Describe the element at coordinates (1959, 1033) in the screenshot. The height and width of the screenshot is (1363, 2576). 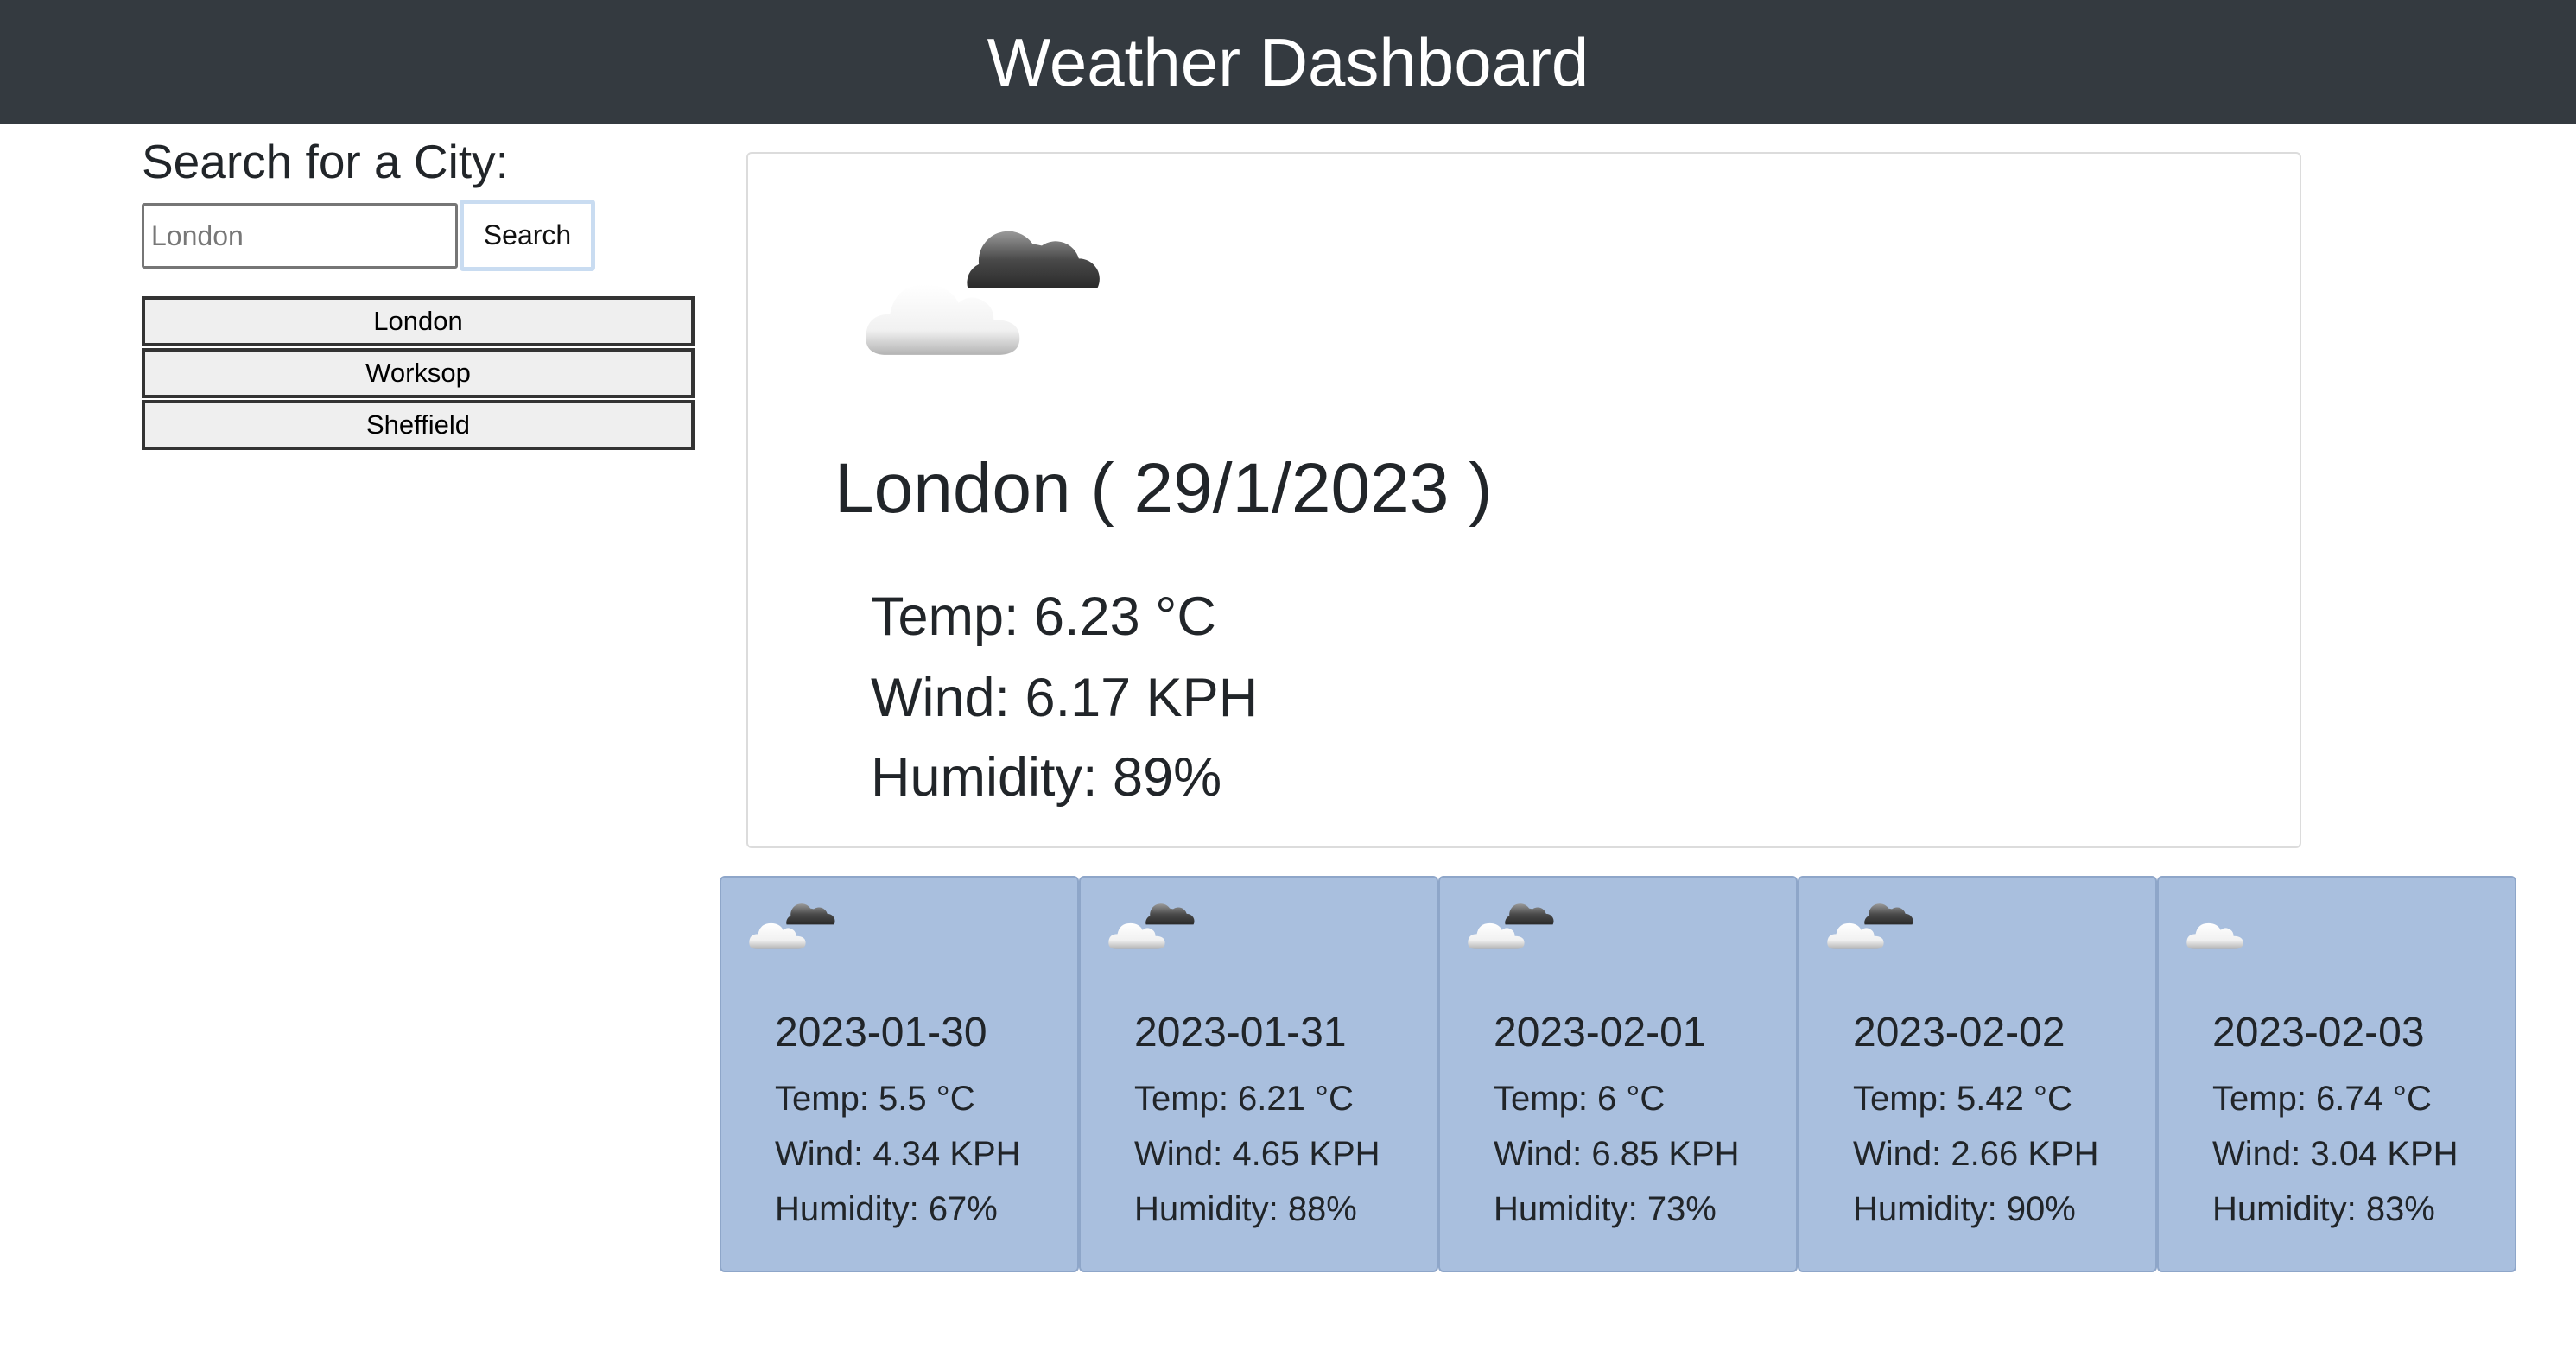
I see `forecast-date: 2023-02-02` at that location.